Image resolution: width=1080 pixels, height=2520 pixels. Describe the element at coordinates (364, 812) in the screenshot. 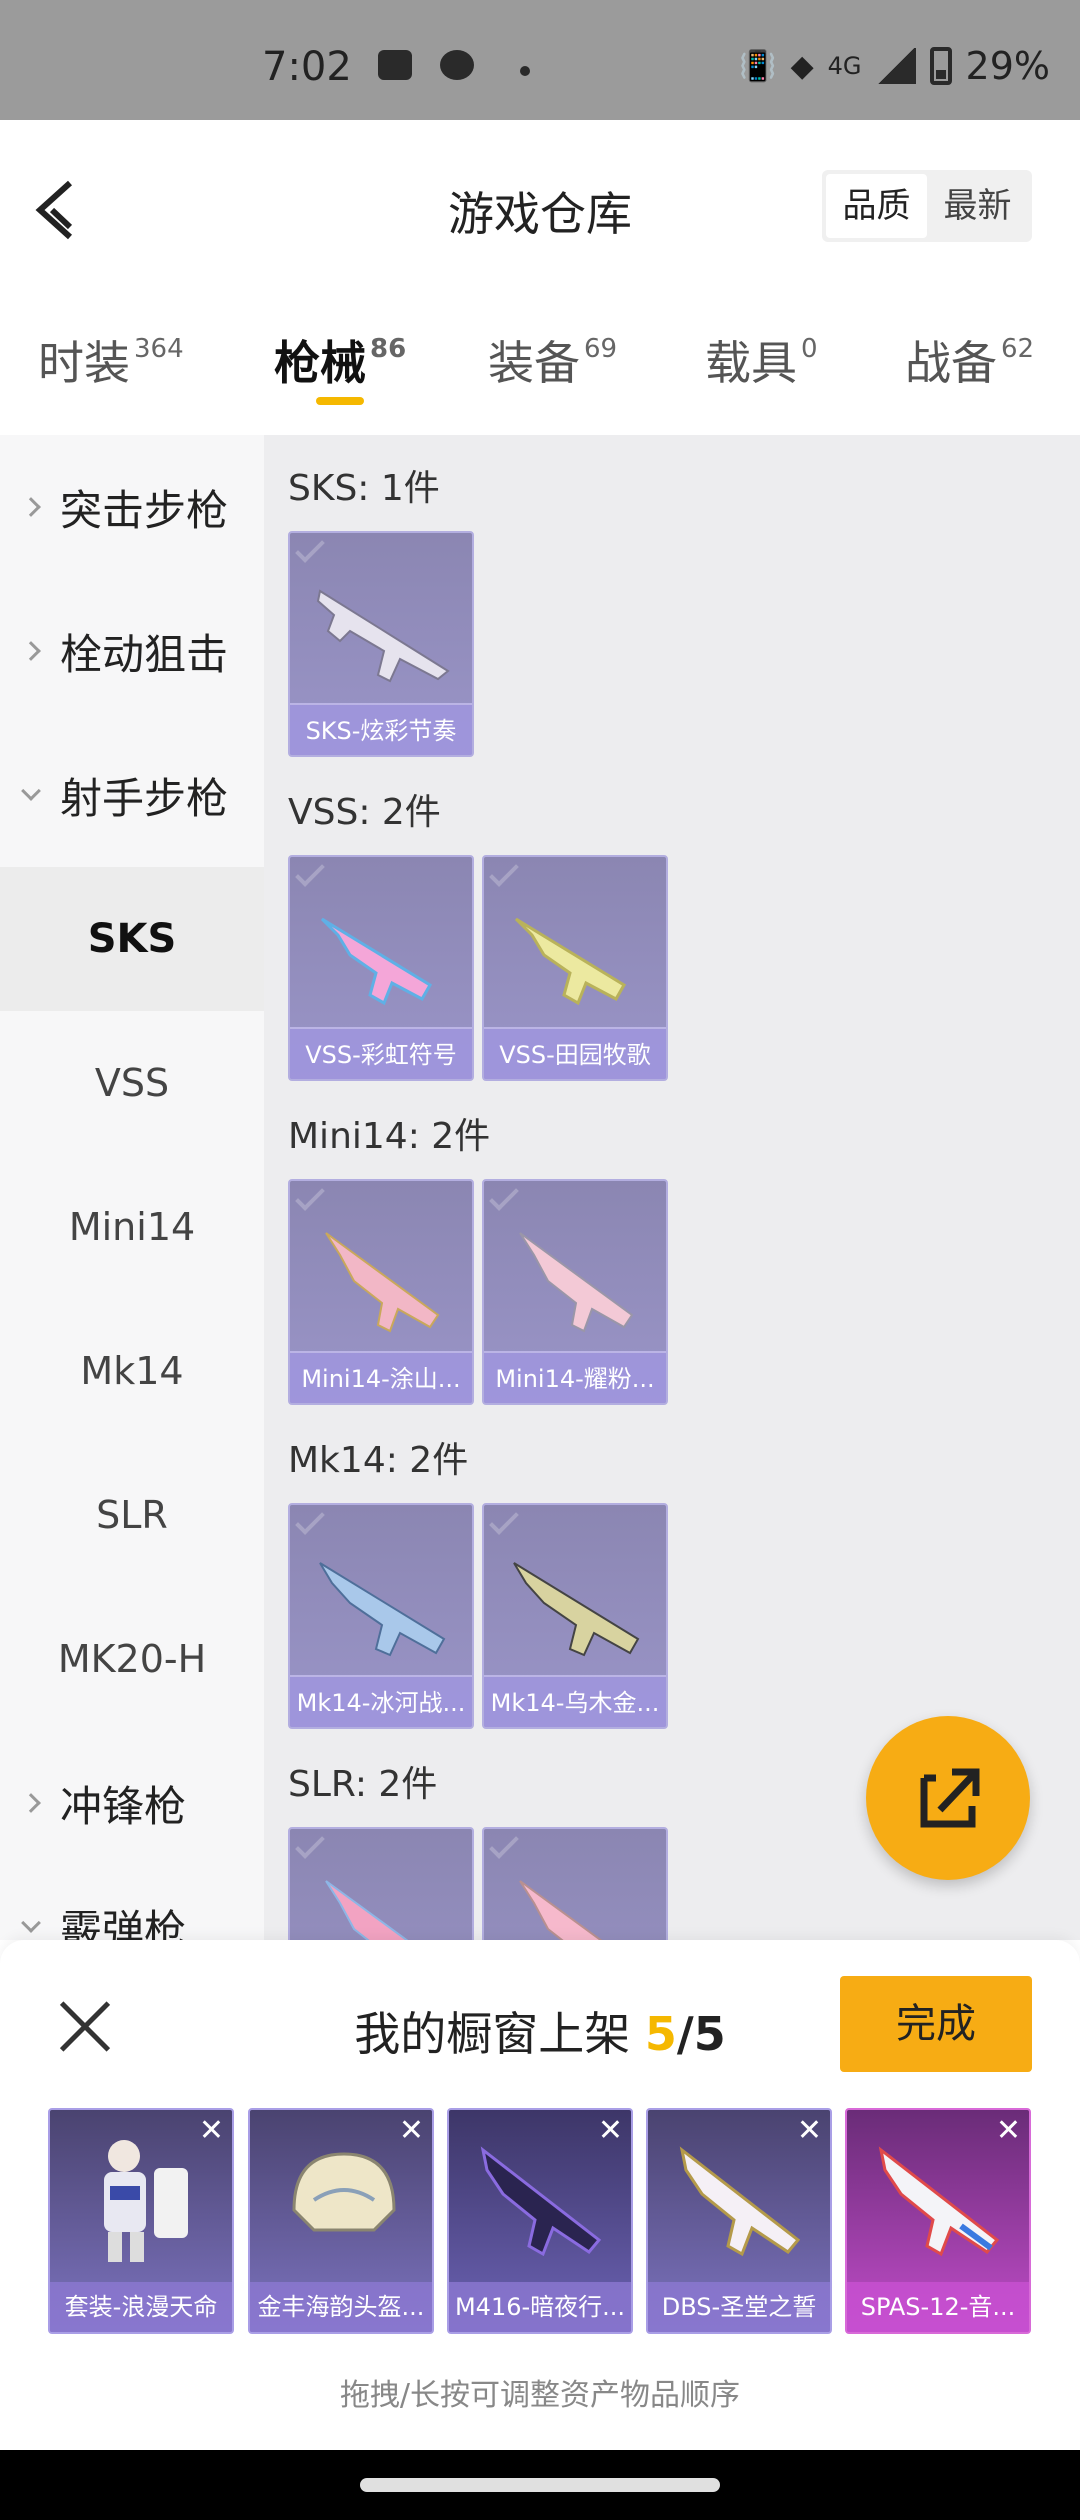

I see `section-title-vss: VSS: 2件` at that location.